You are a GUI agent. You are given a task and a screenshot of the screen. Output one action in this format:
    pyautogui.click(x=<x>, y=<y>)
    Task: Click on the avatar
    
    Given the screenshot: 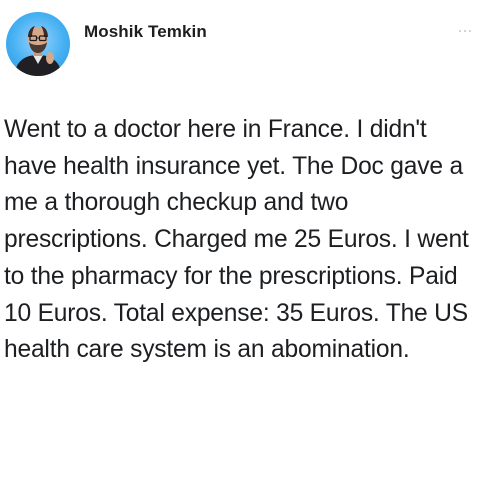 What is the action you would take?
    pyautogui.click(x=38, y=44)
    